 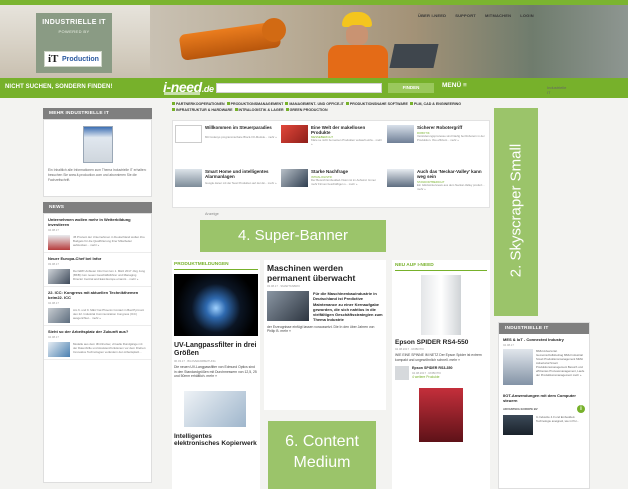 I want to click on category-link: INFRASTRUKTUR & HARDWARE, so click(x=202, y=110).